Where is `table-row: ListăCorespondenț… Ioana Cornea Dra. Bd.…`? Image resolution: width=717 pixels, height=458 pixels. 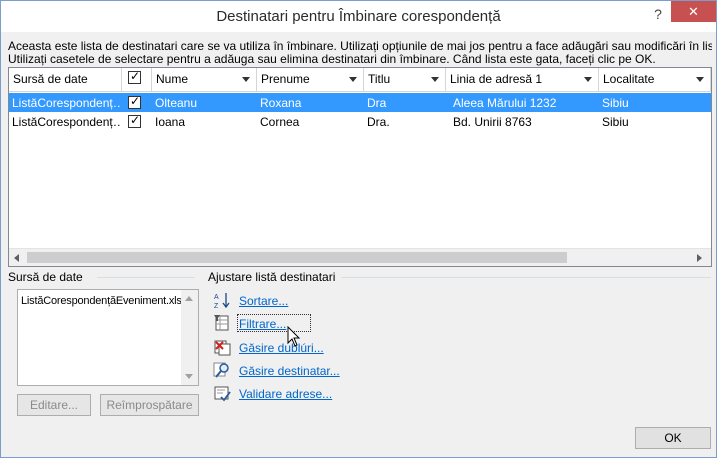
table-row: ListăCorespondenț… Ioana Cornea Dra. Bd.… is located at coordinates (360, 121).